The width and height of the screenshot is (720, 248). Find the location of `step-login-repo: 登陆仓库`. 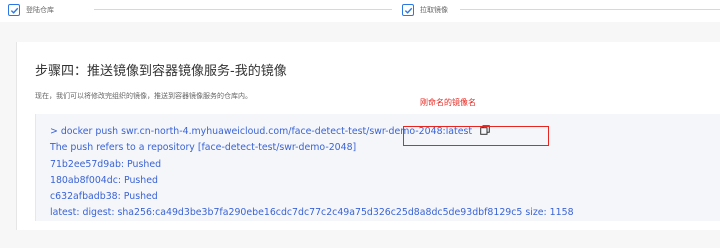

step-login-repo: 登陆仓库 is located at coordinates (31, 10).